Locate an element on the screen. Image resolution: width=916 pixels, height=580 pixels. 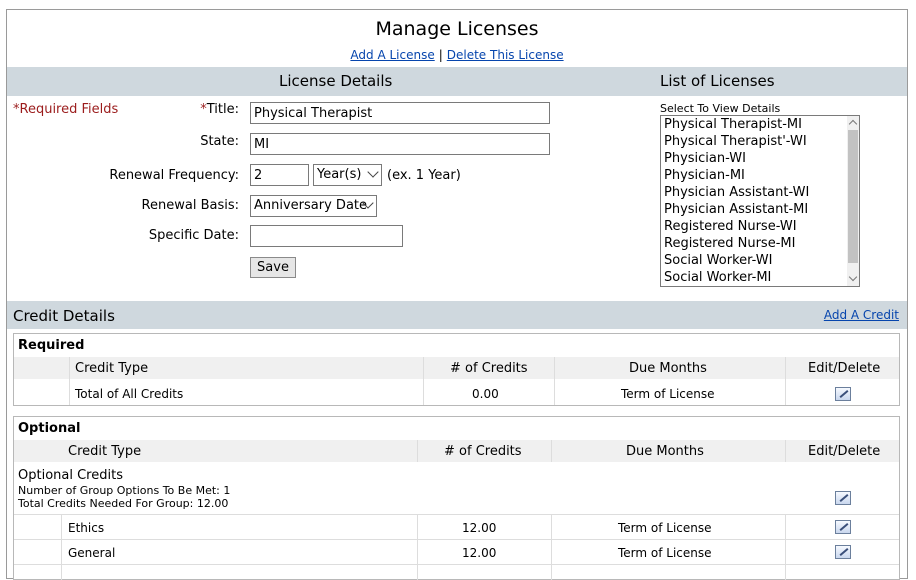
add-license-link: Add A License is located at coordinates (392, 55).